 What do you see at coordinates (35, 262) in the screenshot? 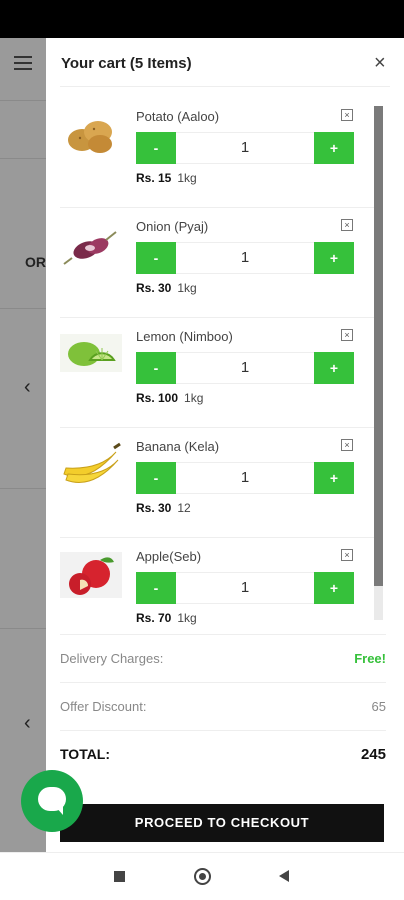
I see `or-text: OR` at bounding box center [35, 262].